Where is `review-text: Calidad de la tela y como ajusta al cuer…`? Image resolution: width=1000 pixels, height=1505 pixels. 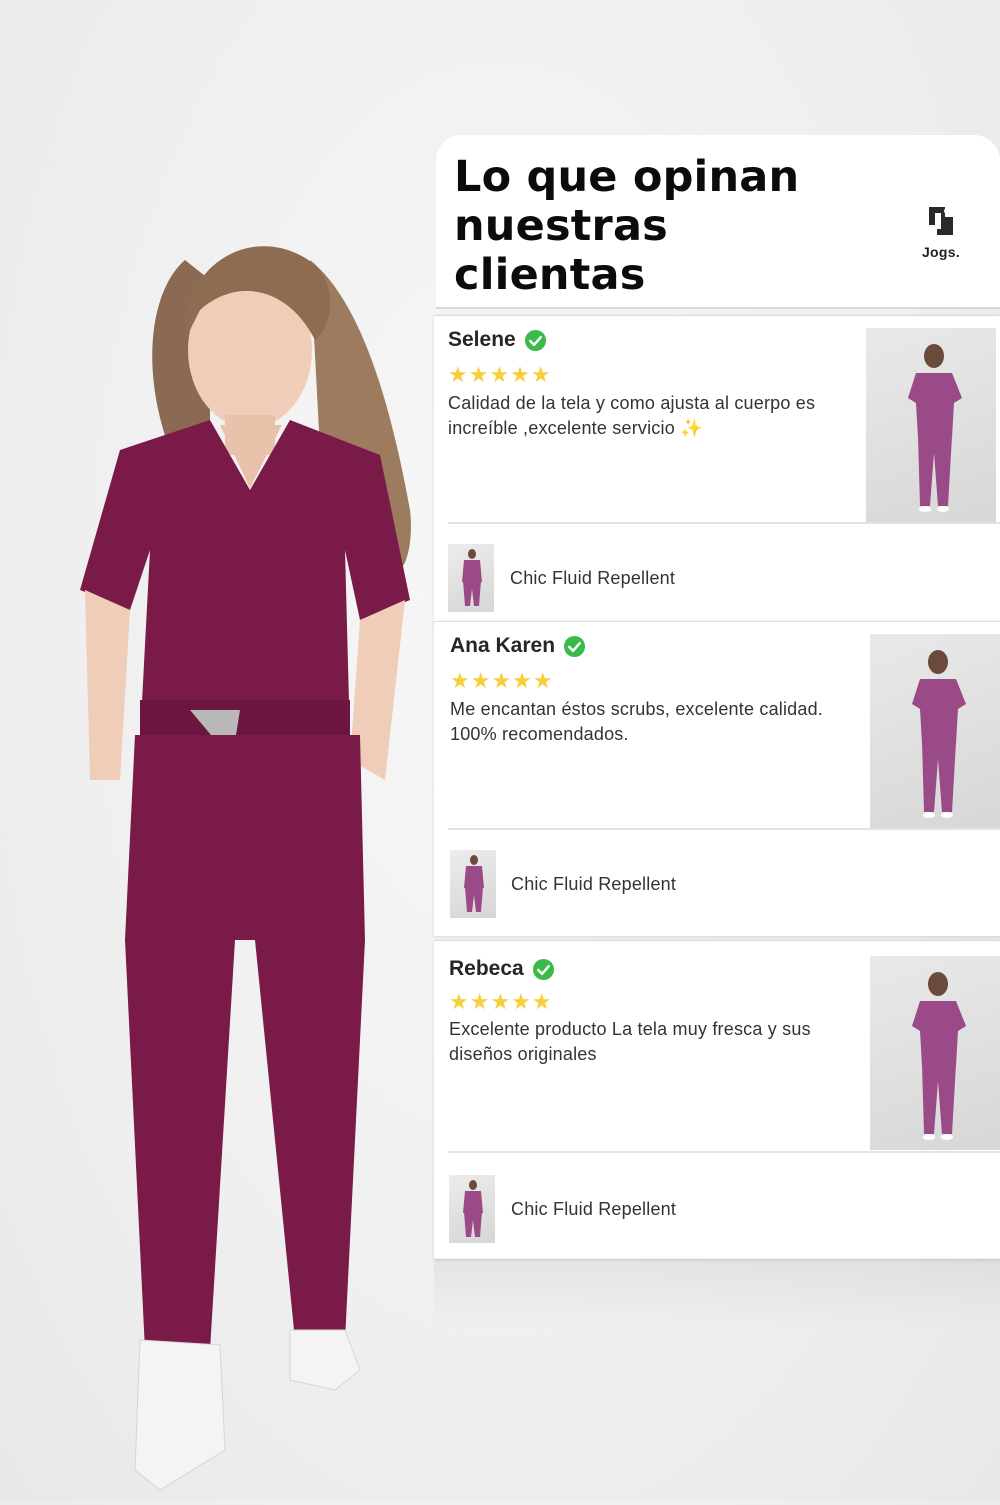 review-text: Calidad de la tela y como ajusta al cuer… is located at coordinates (632, 415).